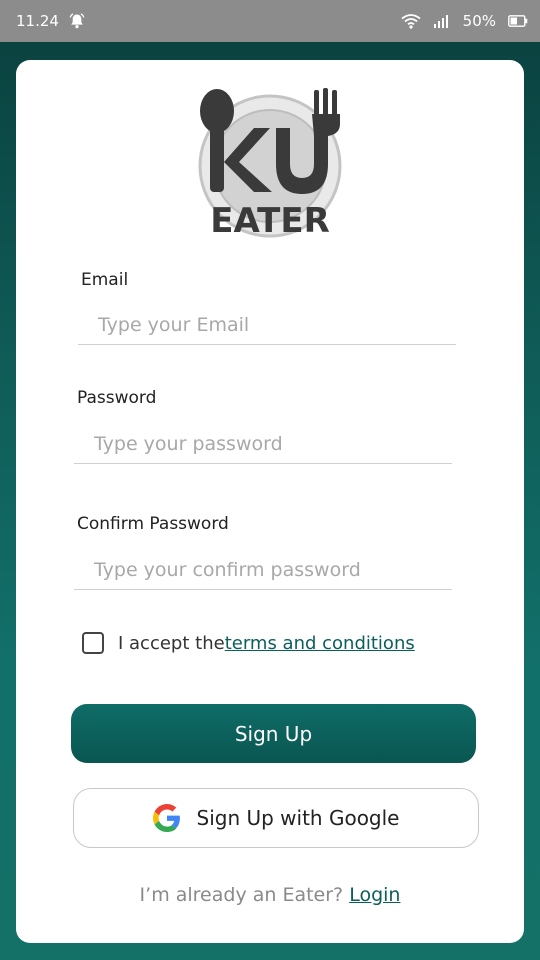 The height and width of the screenshot is (960, 540). I want to click on terms-prefix: I accept the, so click(171, 643).